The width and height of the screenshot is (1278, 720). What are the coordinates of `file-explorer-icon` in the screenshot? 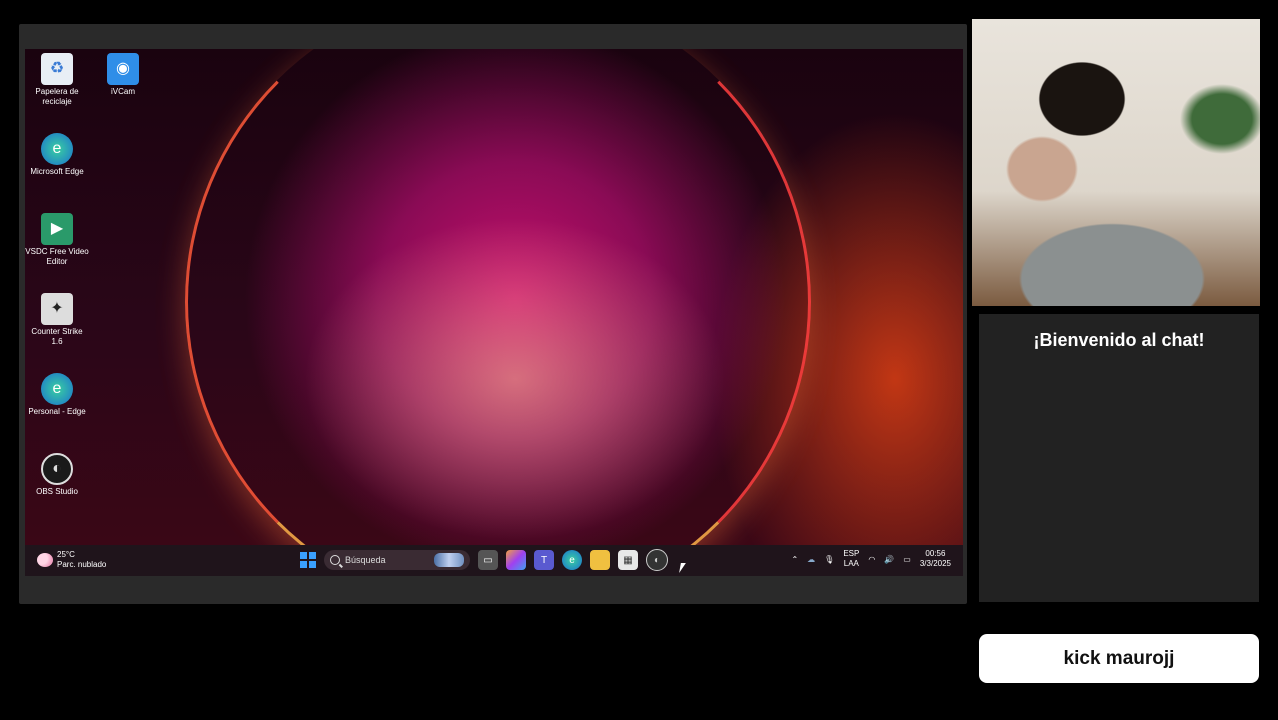 It's located at (600, 560).